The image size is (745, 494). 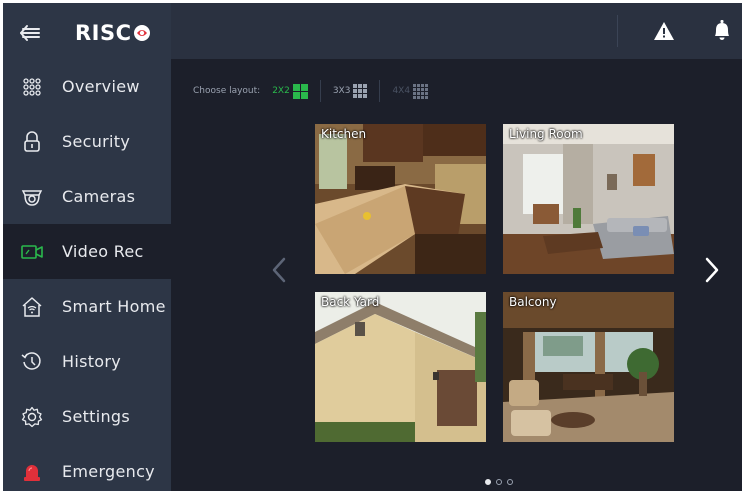 I want to click on layout-option-label: 3X3, so click(x=341, y=91).